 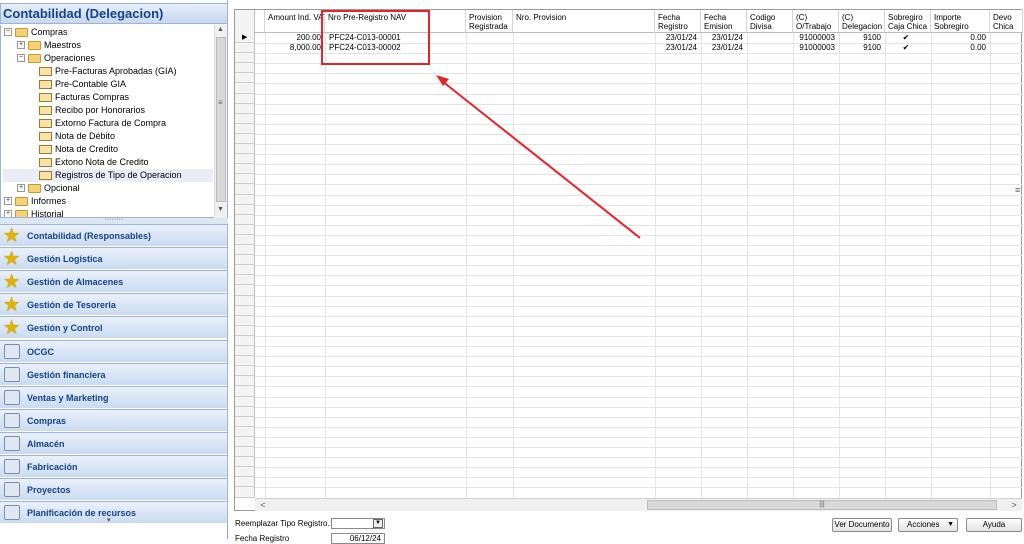 I want to click on tree-node: + Opcional, so click(x=108, y=188).